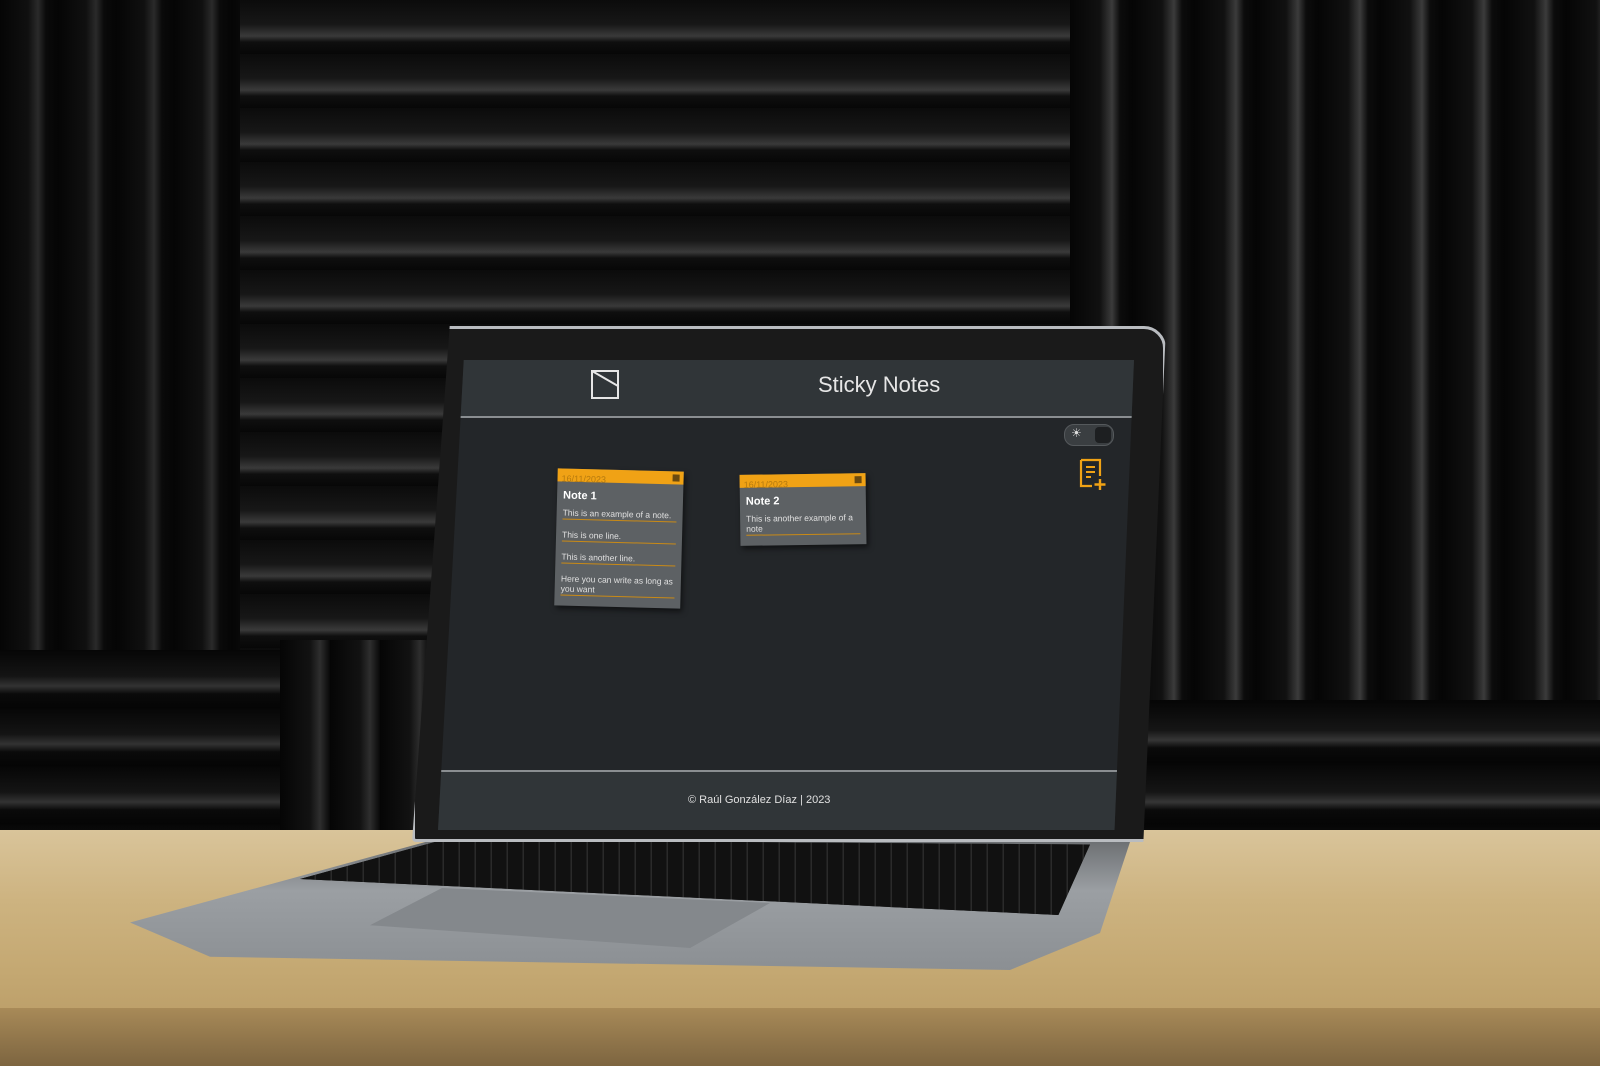 The width and height of the screenshot is (1600, 1066). Describe the element at coordinates (1093, 475) in the screenshot. I see `add-note-icon` at that location.